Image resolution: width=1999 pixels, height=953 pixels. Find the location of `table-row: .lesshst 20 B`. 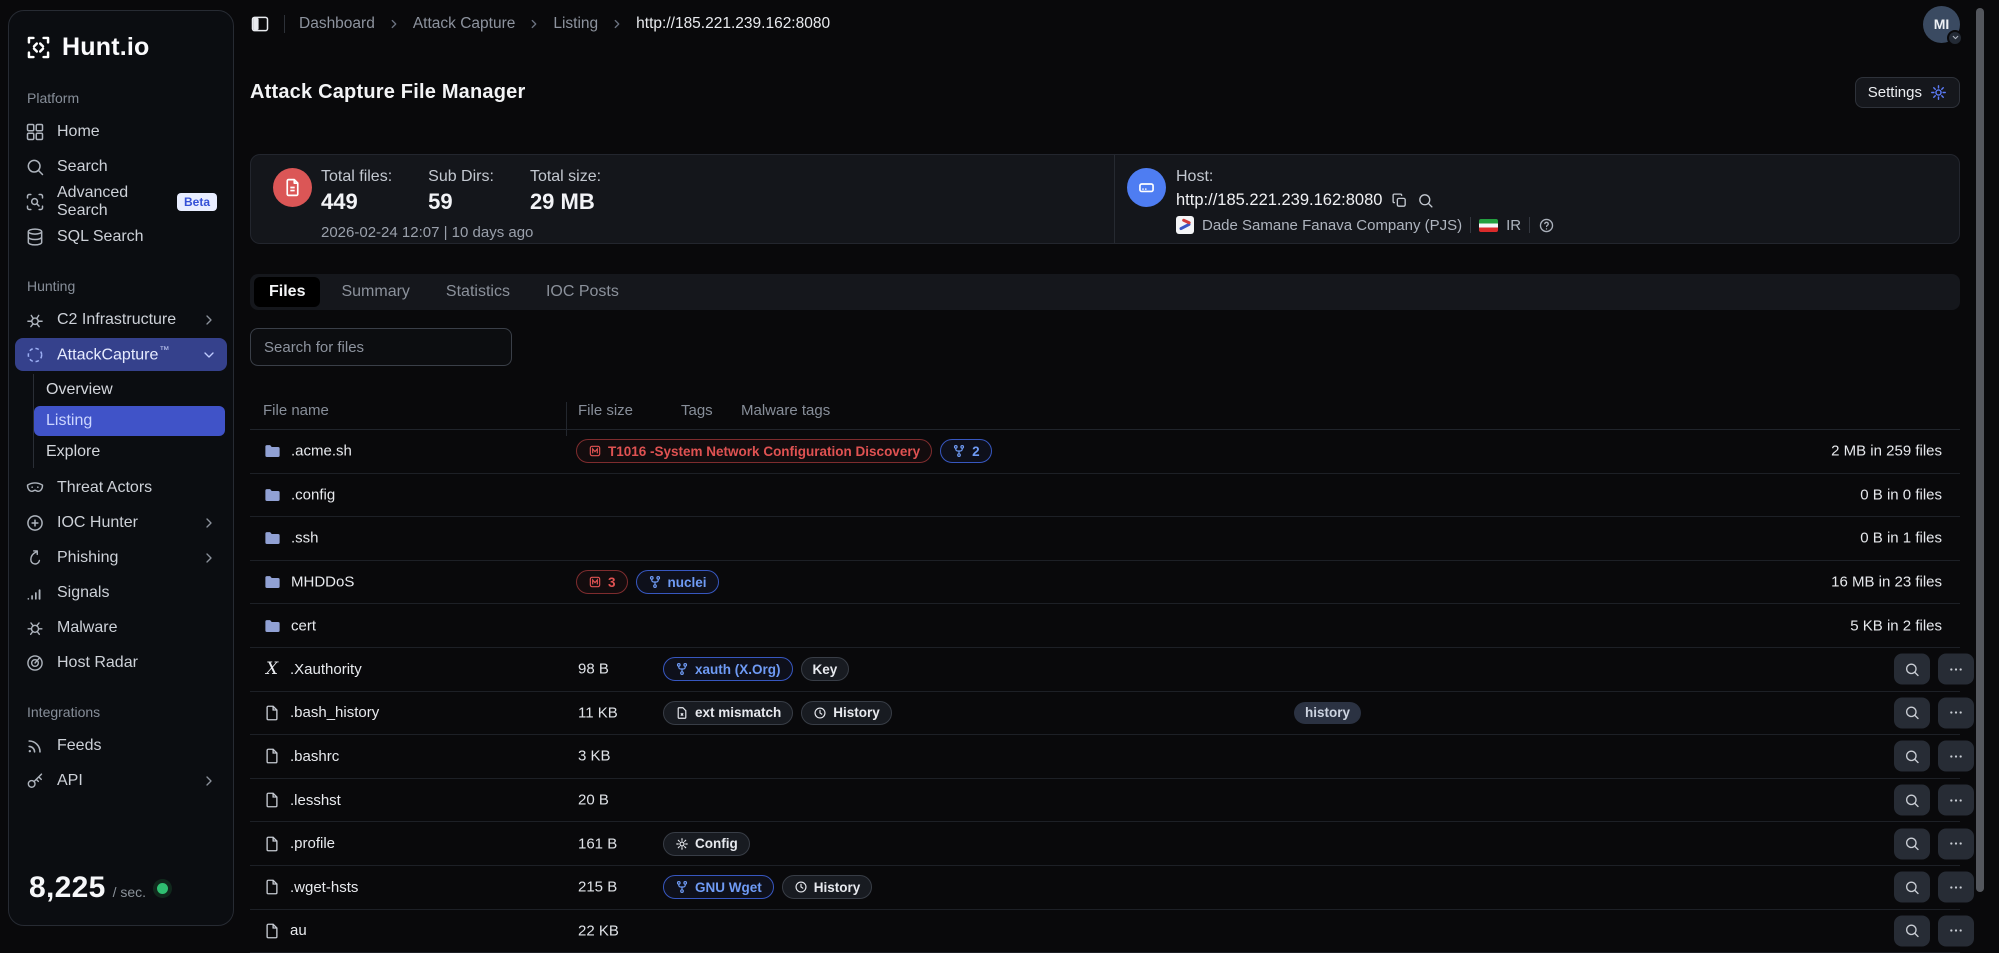

table-row: .lesshst 20 B is located at coordinates (1112, 801).